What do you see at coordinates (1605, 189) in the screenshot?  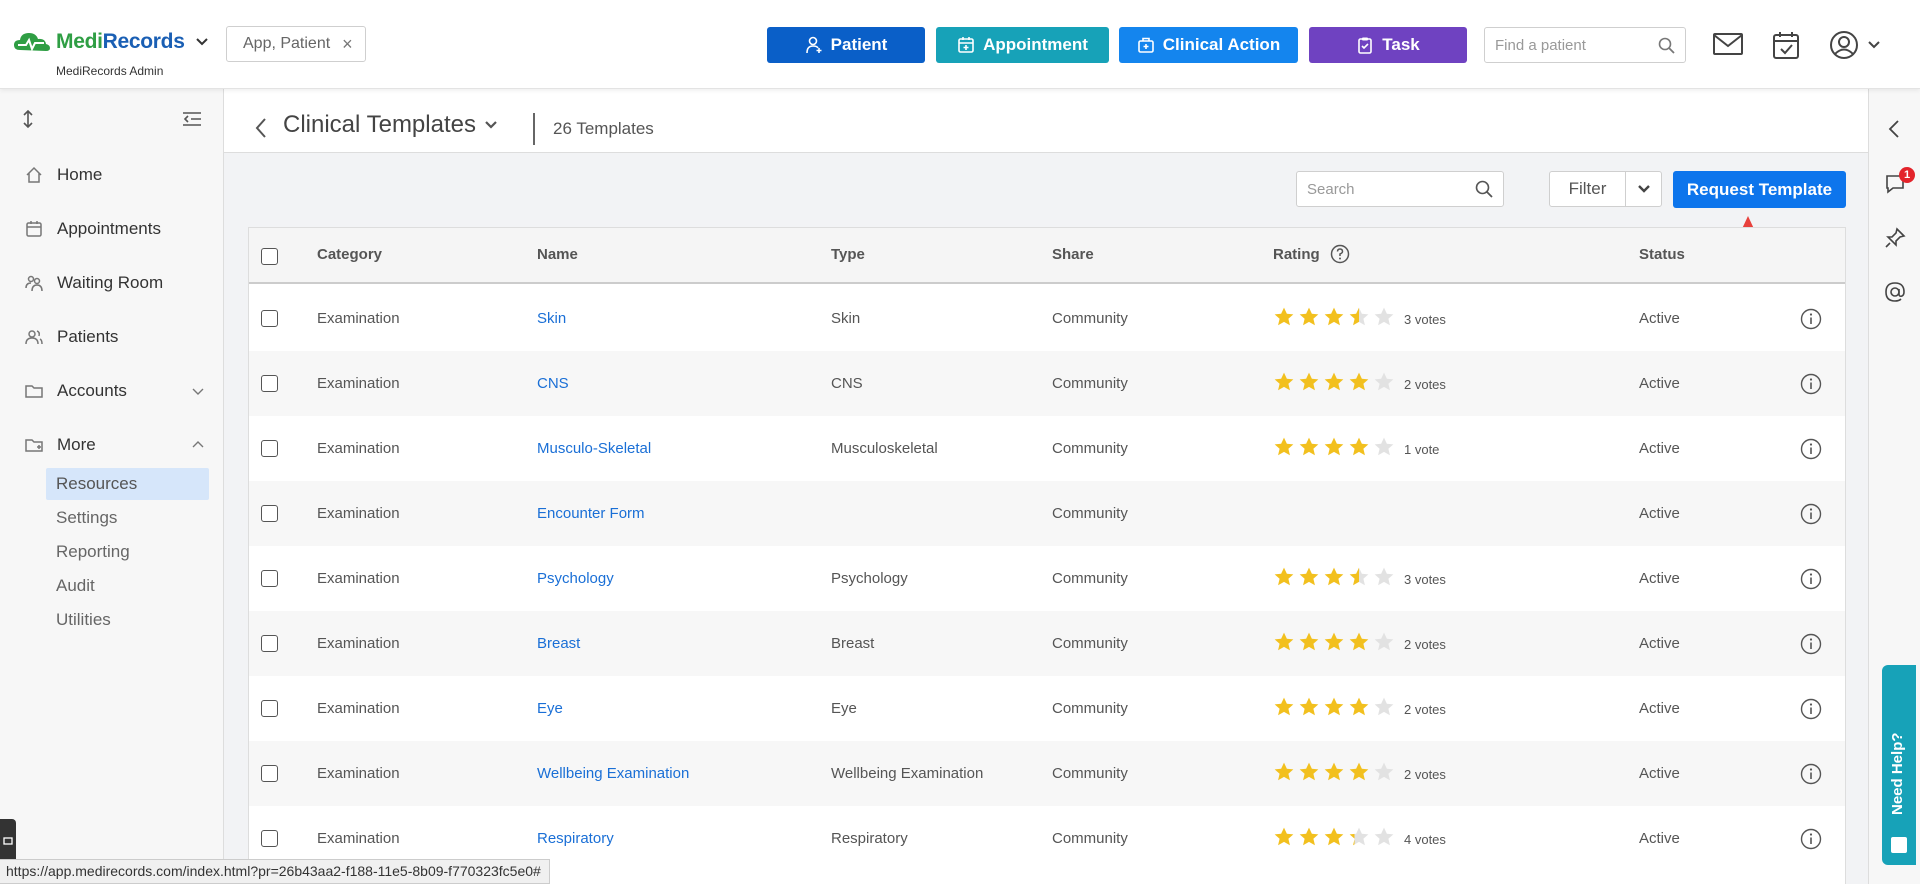 I see `filter-button: Filter` at bounding box center [1605, 189].